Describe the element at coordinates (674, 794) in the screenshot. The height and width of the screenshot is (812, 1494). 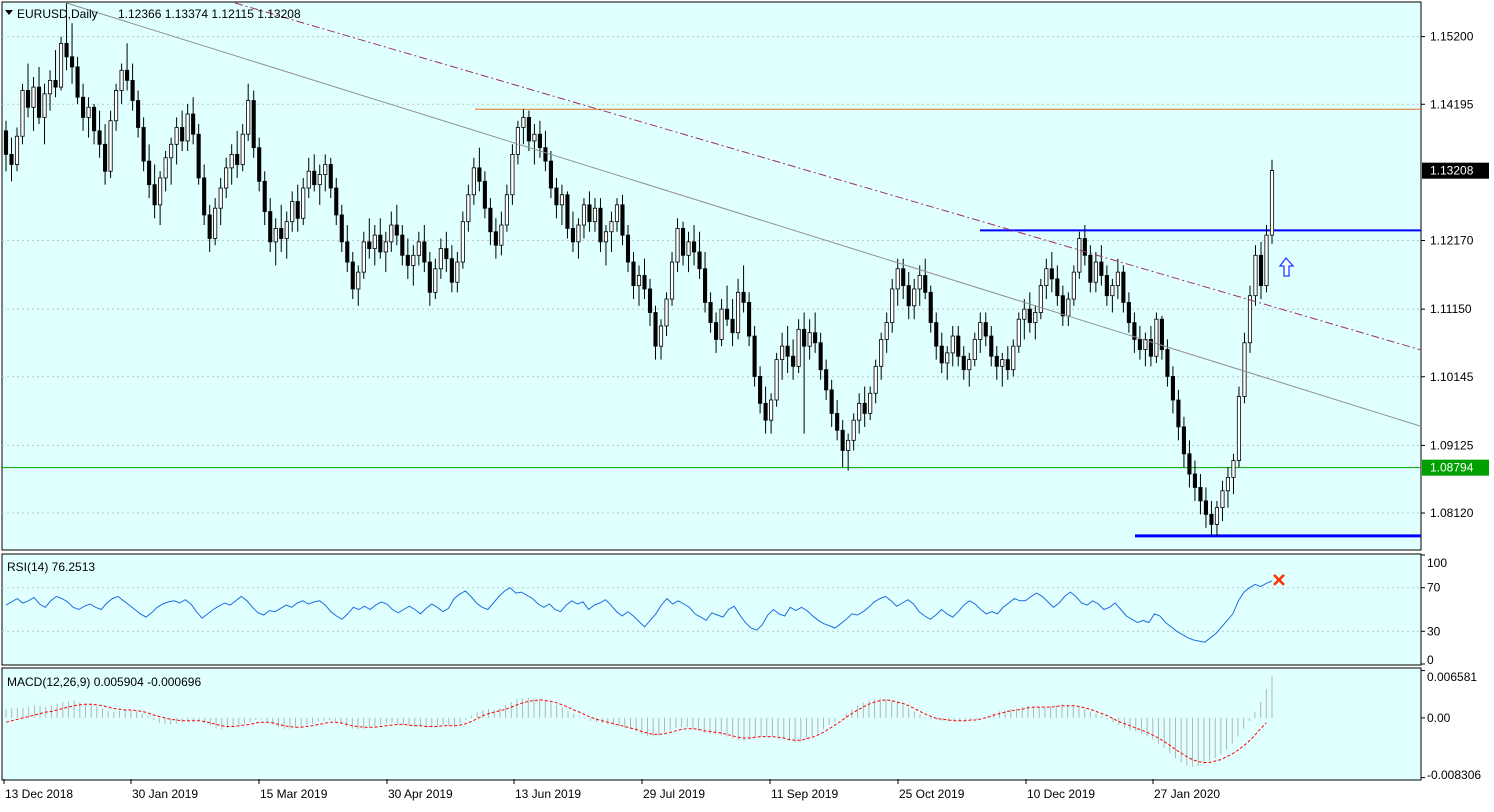
I see `time-tick-label: 29 Jul 2019` at that location.